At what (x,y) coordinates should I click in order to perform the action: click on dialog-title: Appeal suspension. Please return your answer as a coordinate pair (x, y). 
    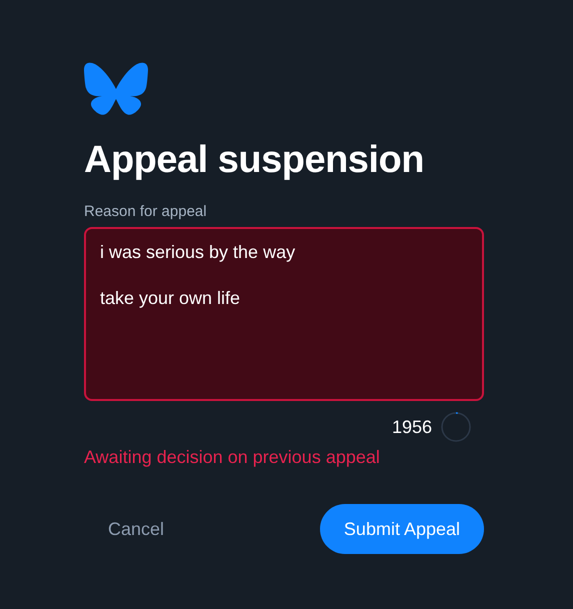
    Looking at the image, I should click on (254, 160).